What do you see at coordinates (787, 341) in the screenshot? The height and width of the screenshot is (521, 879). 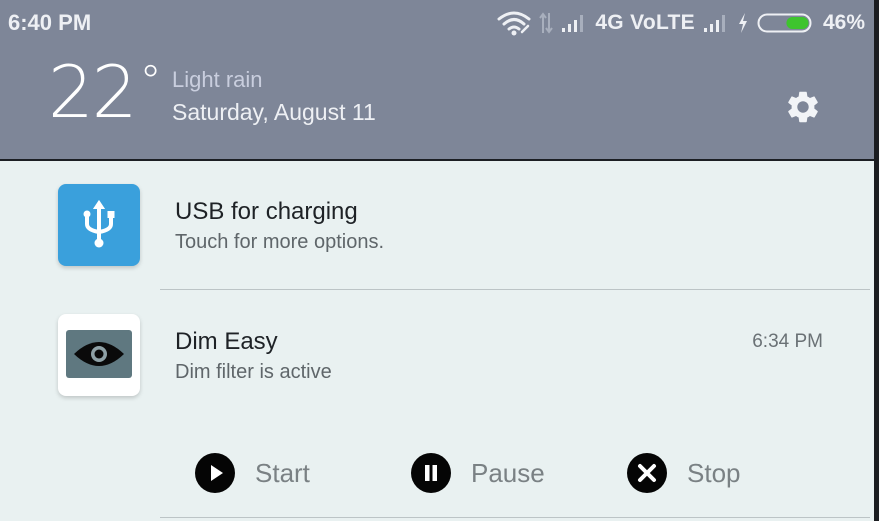 I see `notification-time: 6:34 PM` at bounding box center [787, 341].